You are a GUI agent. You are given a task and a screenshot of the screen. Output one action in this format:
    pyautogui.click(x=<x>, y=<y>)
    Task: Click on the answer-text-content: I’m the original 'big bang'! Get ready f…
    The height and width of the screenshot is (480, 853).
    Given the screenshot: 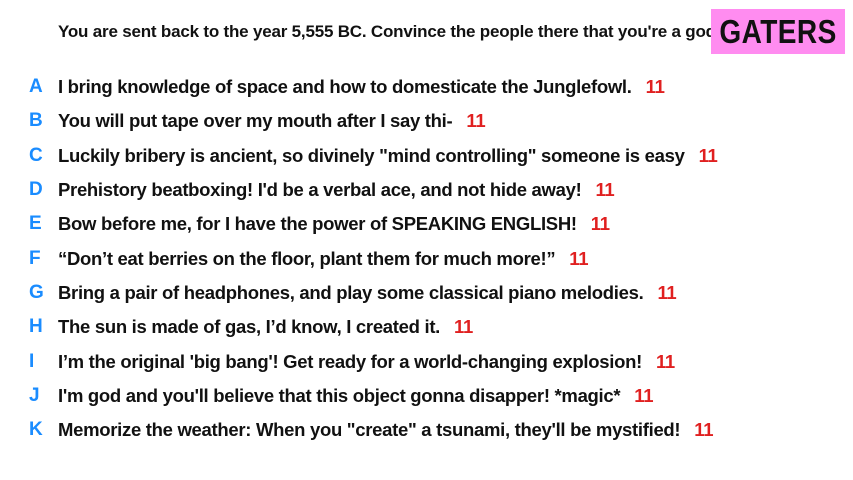 What is the action you would take?
    pyautogui.click(x=350, y=361)
    